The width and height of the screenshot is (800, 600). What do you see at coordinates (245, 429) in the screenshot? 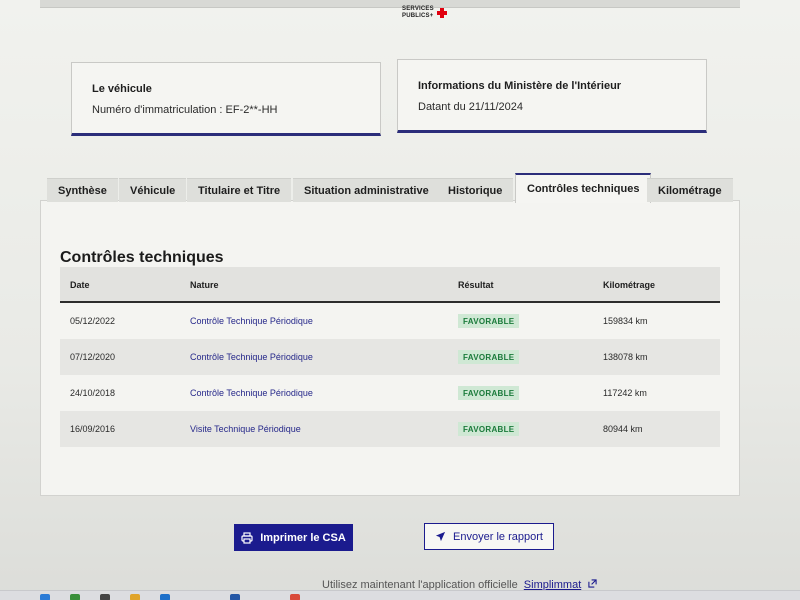
I see `row-nature: Visite Technique Périodique` at bounding box center [245, 429].